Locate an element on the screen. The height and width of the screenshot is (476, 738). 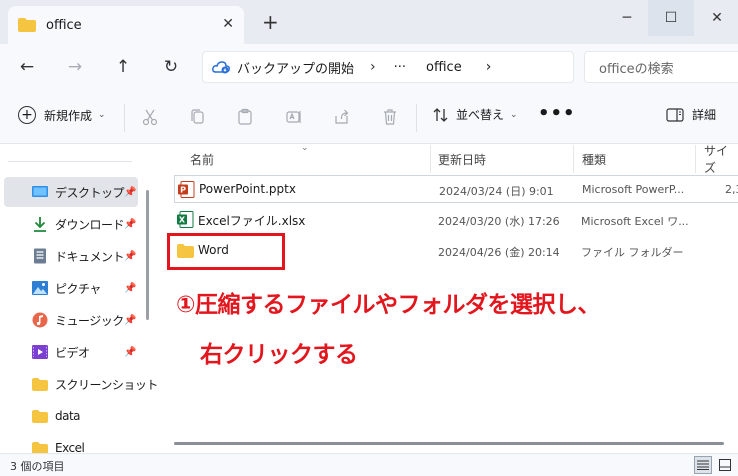
sidebar-item-label: デスクトップ is located at coordinates (90, 192).